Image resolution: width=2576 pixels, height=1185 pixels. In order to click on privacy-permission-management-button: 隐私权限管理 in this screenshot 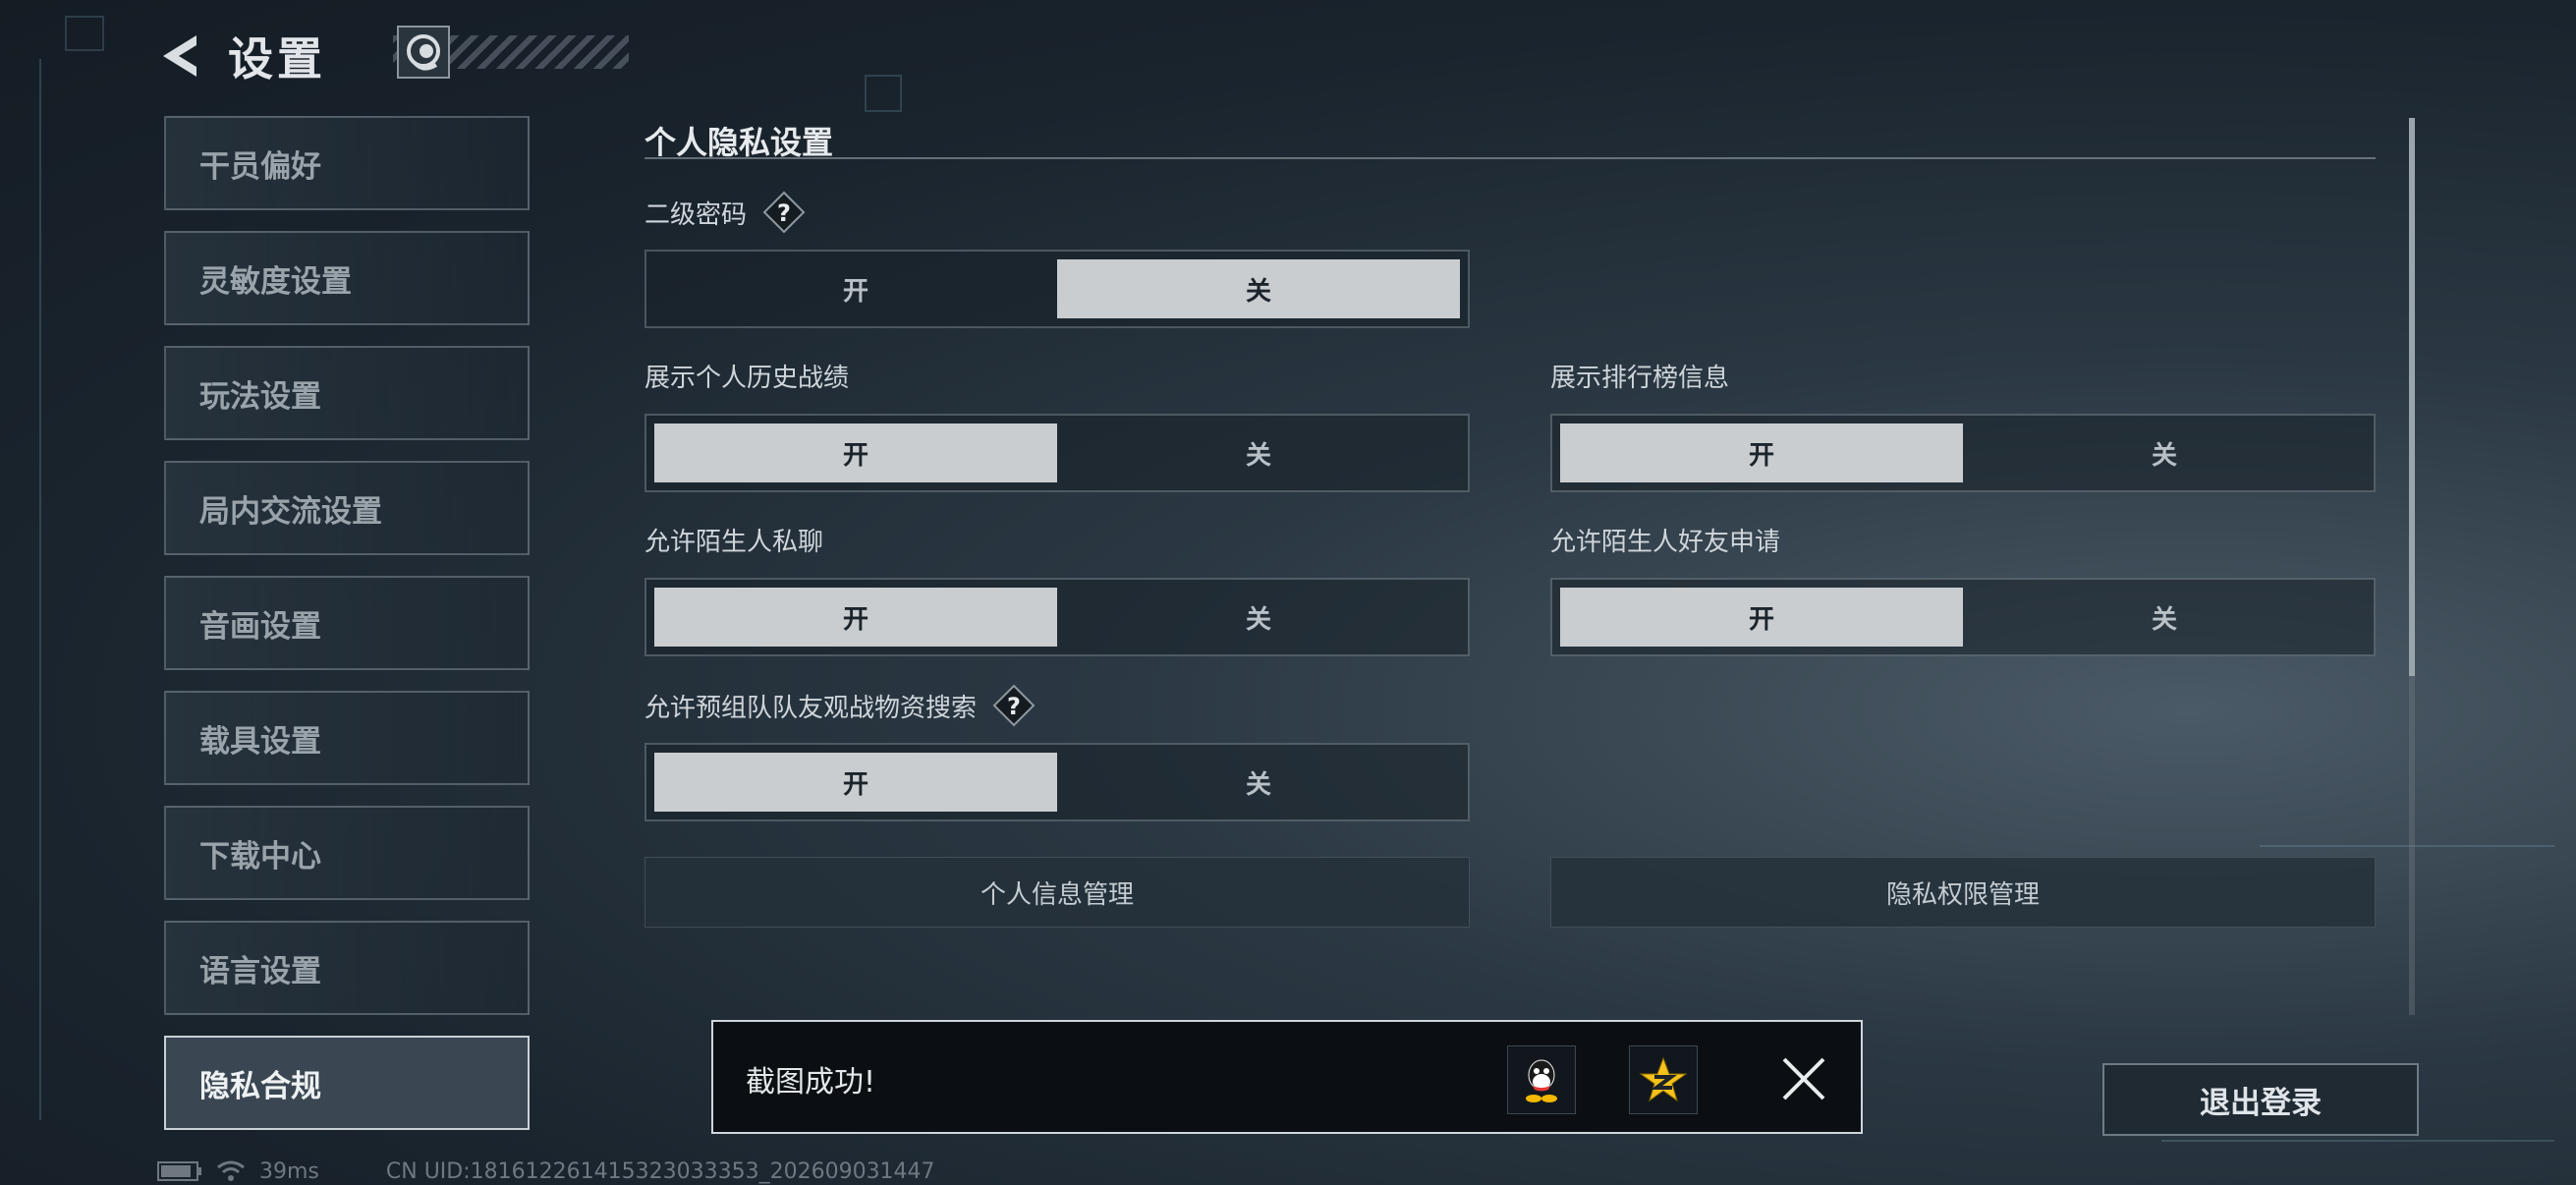, I will do `click(1963, 893)`.